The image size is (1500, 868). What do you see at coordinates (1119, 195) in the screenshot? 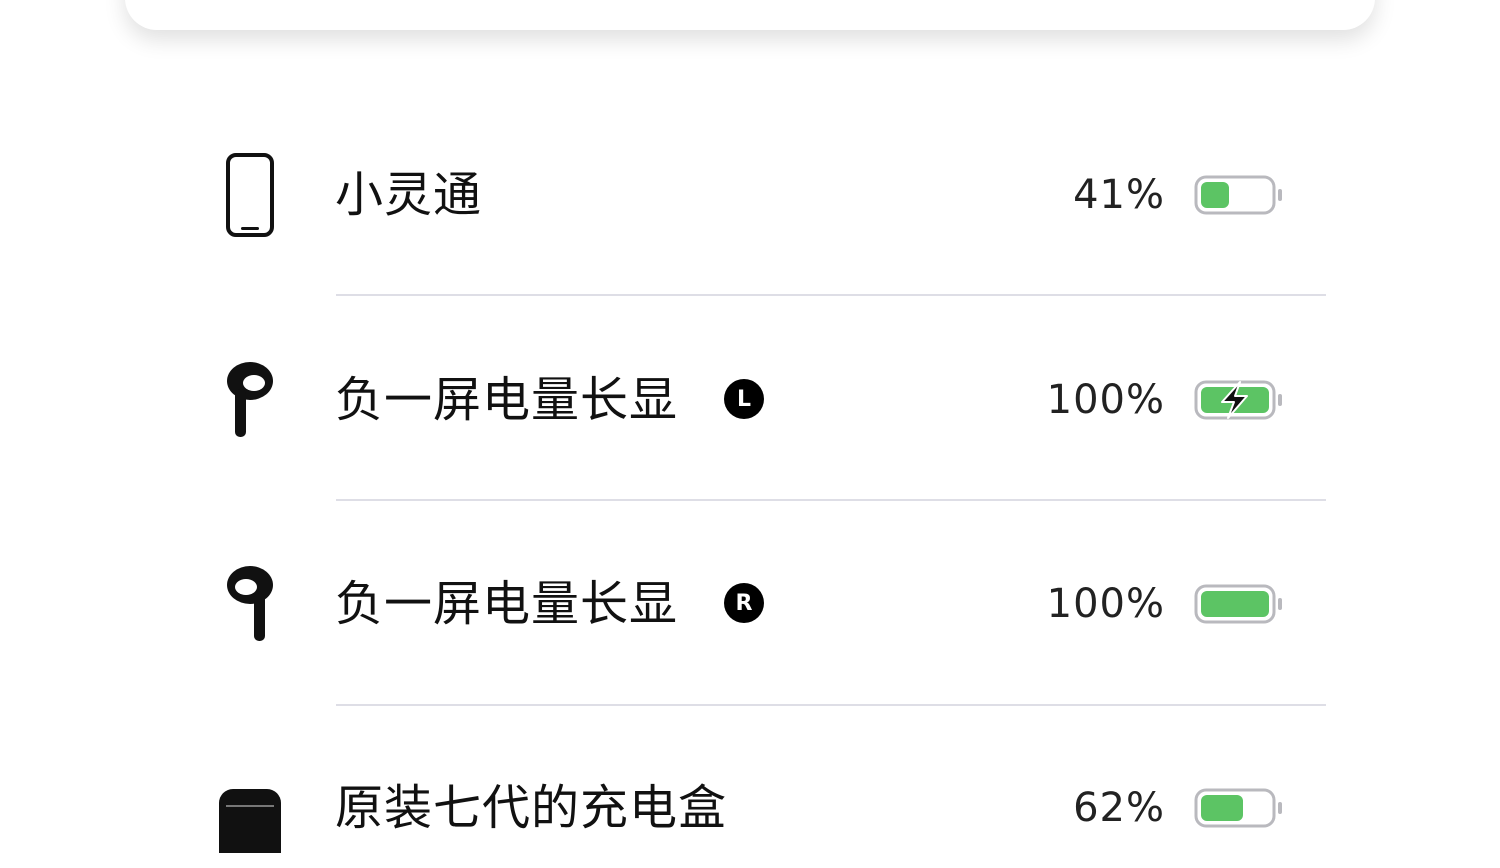
I see `battery-percent: 41%` at bounding box center [1119, 195].